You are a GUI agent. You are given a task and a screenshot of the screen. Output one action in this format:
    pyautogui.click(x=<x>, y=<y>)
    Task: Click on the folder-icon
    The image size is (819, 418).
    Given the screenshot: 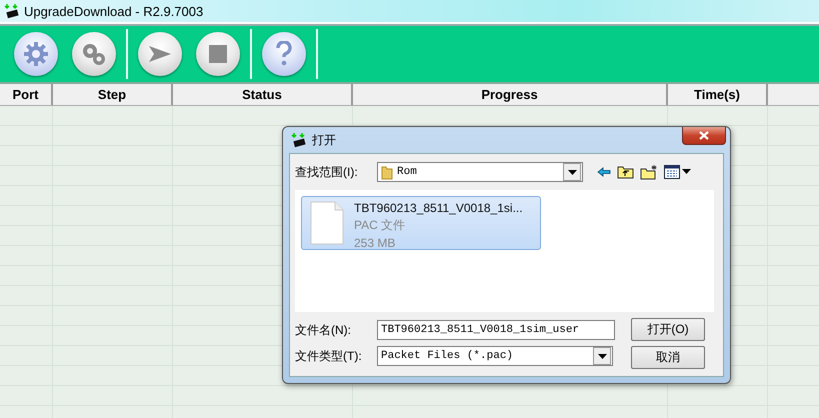 What is the action you would take?
    pyautogui.click(x=387, y=172)
    